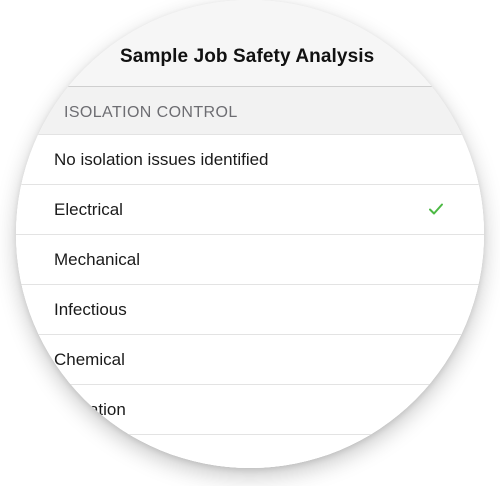  What do you see at coordinates (250, 359) in the screenshot?
I see `option-chemical: Chemical` at bounding box center [250, 359].